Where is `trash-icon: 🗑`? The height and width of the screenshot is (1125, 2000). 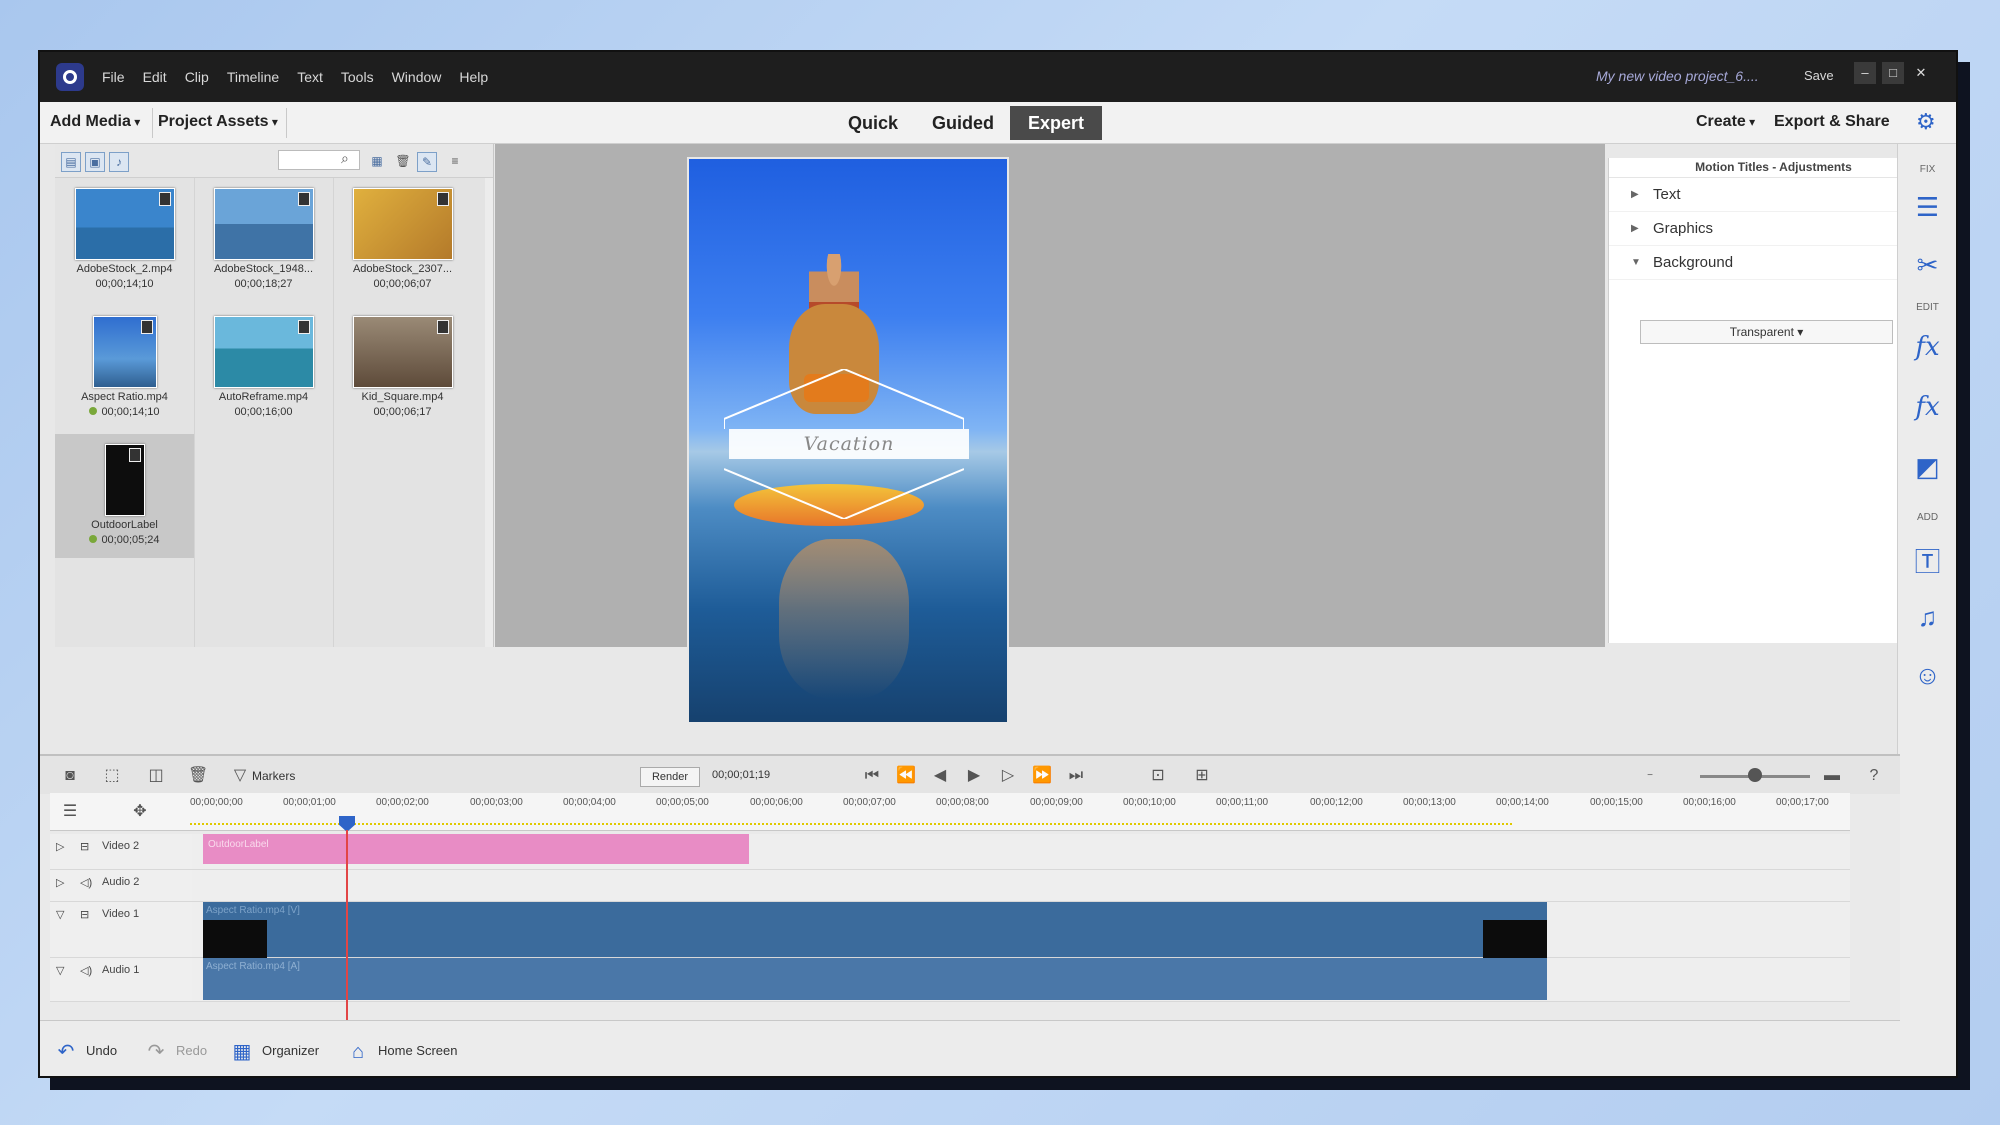
trash-icon: 🗑 is located at coordinates (198, 776).